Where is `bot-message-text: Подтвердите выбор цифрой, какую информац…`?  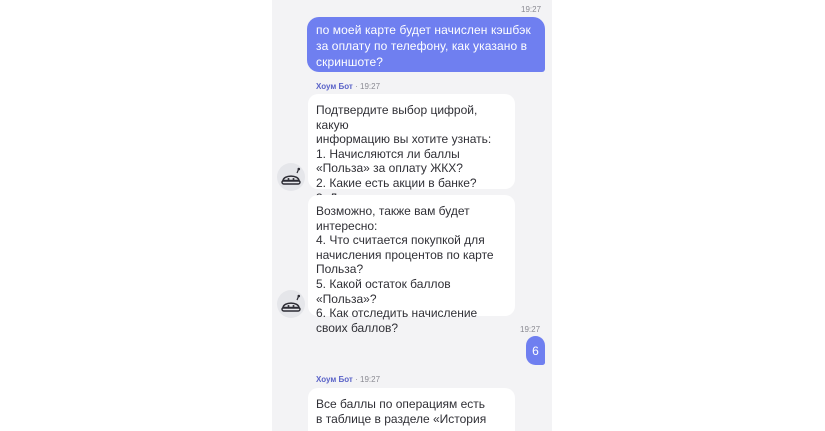 bot-message-text: Подтвердите выбор цифрой, какую информац… is located at coordinates (404, 154).